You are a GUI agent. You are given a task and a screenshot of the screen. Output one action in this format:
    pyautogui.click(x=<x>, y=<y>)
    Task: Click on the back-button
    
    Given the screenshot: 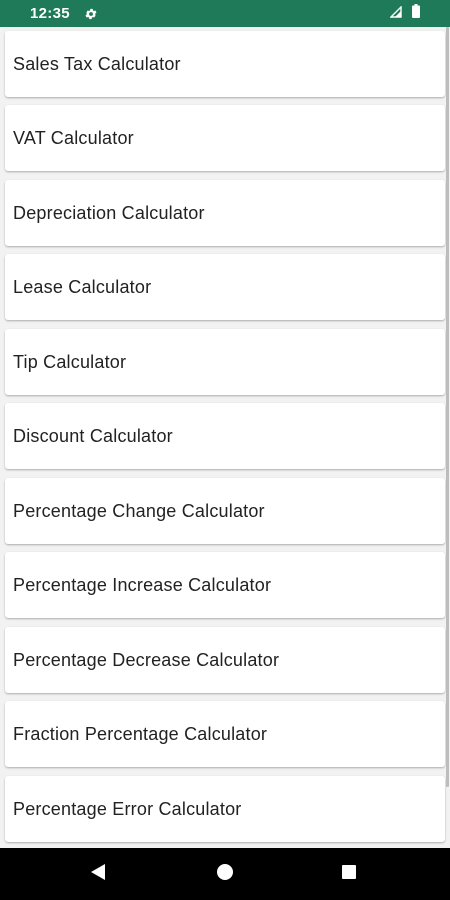 What is the action you would take?
    pyautogui.click(x=98, y=874)
    